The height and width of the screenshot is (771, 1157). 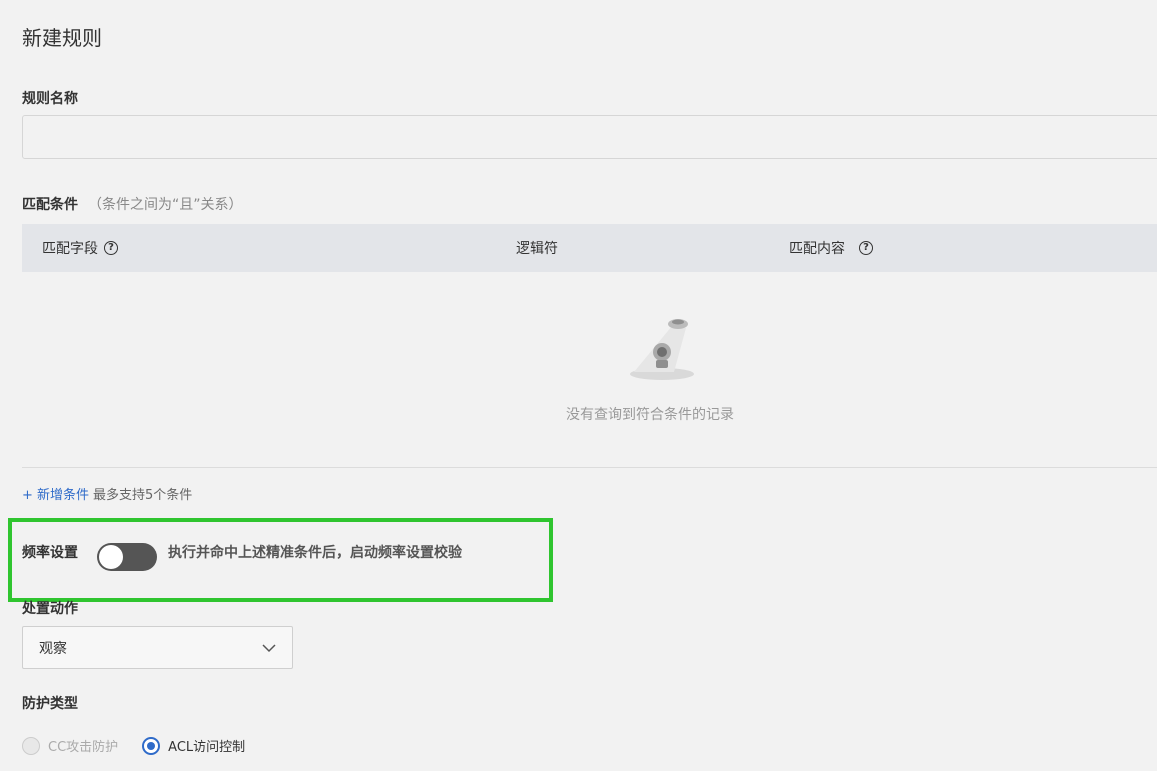 I want to click on action-select-value: 观察, so click(x=53, y=648).